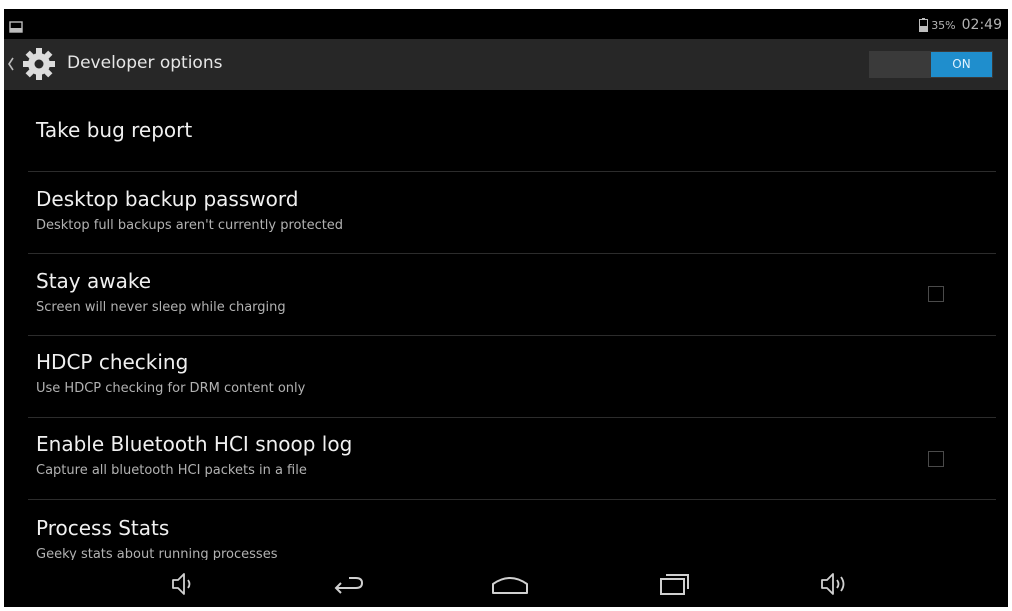  What do you see at coordinates (39, 64) in the screenshot?
I see `settings-gear-icon` at bounding box center [39, 64].